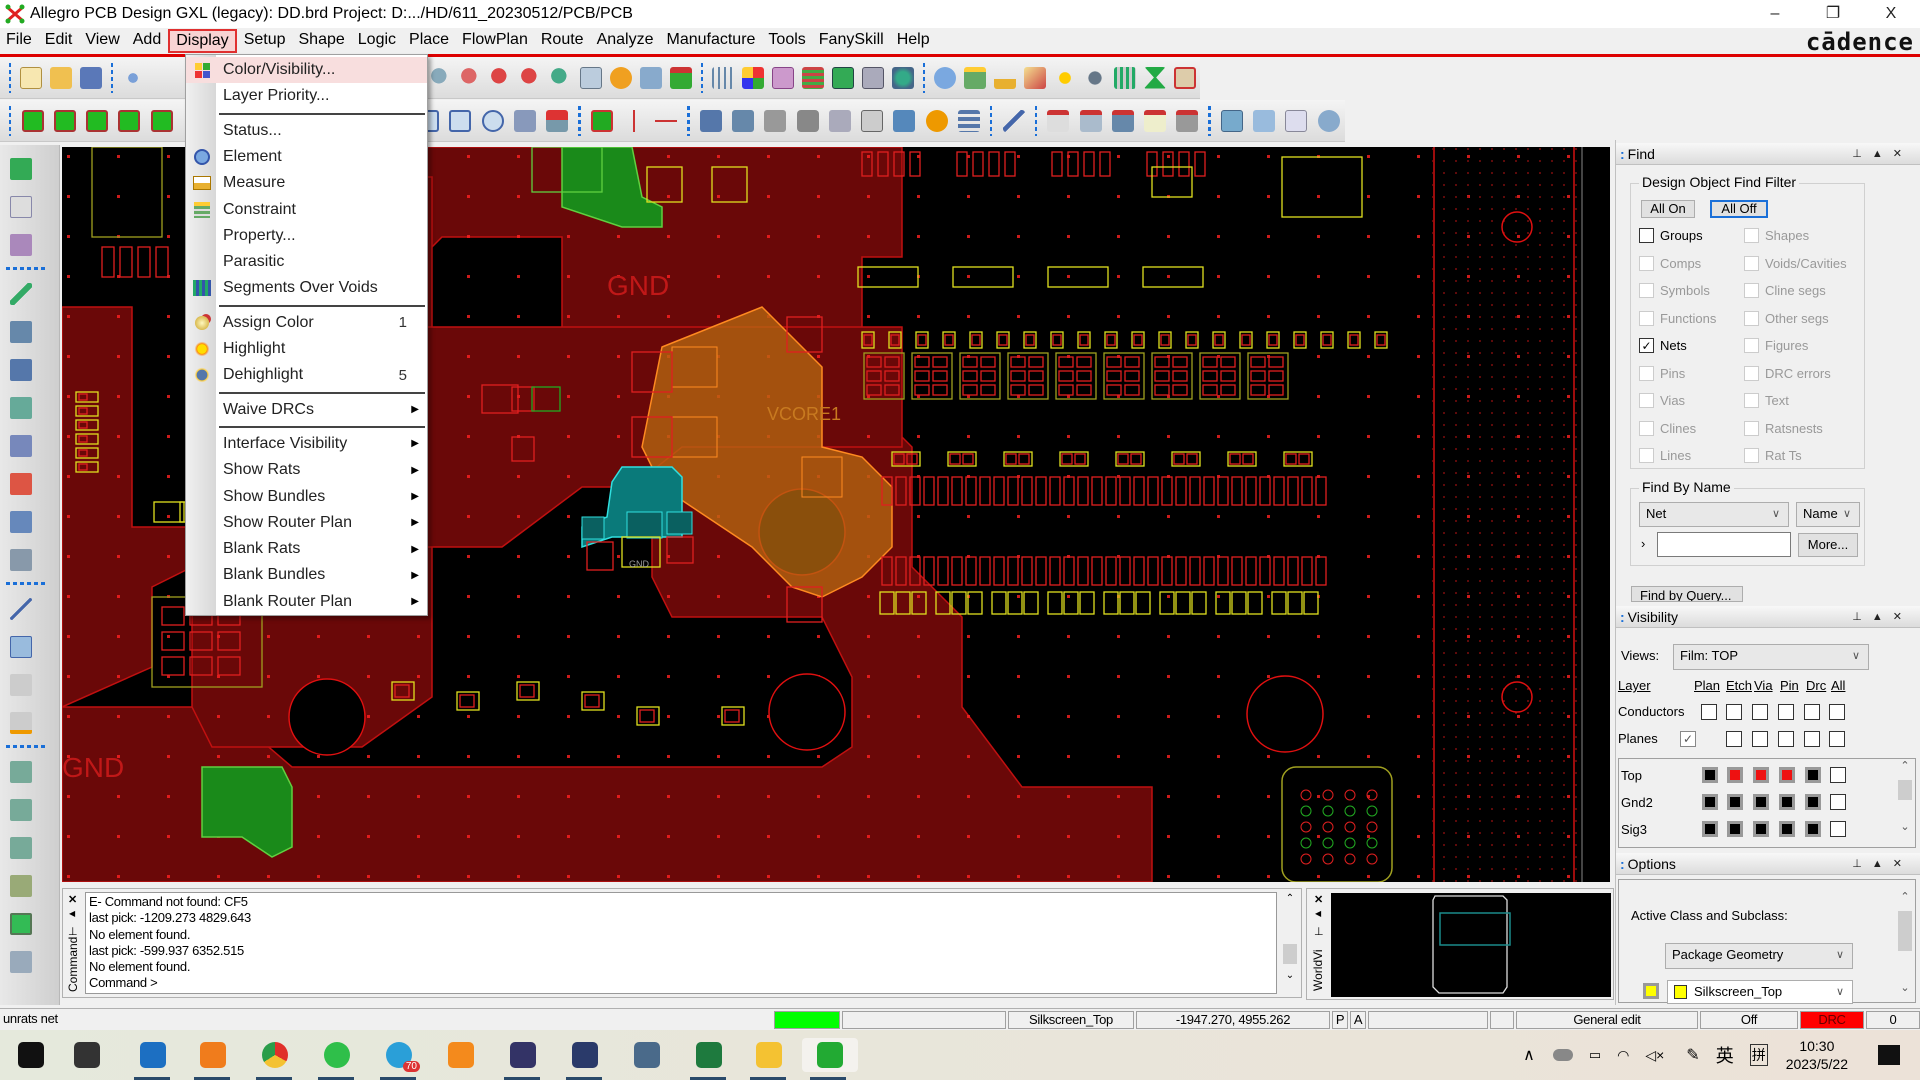 The width and height of the screenshot is (1920, 1080). I want to click on menu-edit: Edit, so click(59, 41).